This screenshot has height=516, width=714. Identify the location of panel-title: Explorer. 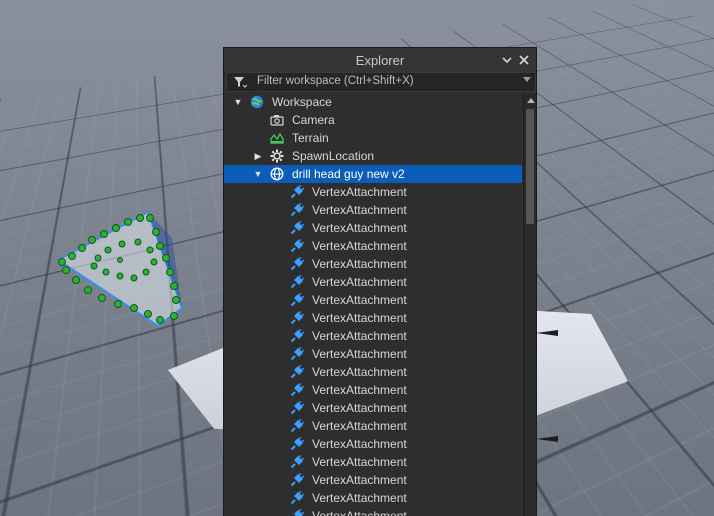
(380, 60).